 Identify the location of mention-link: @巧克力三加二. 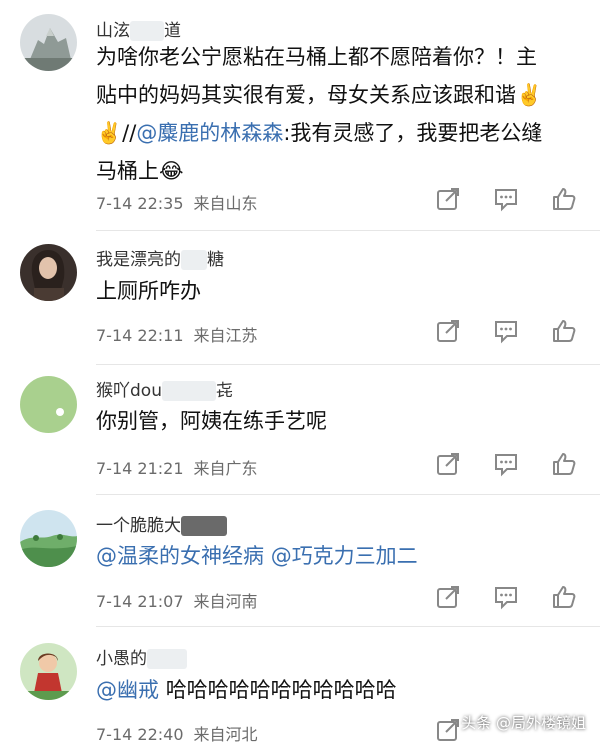
(344, 556).